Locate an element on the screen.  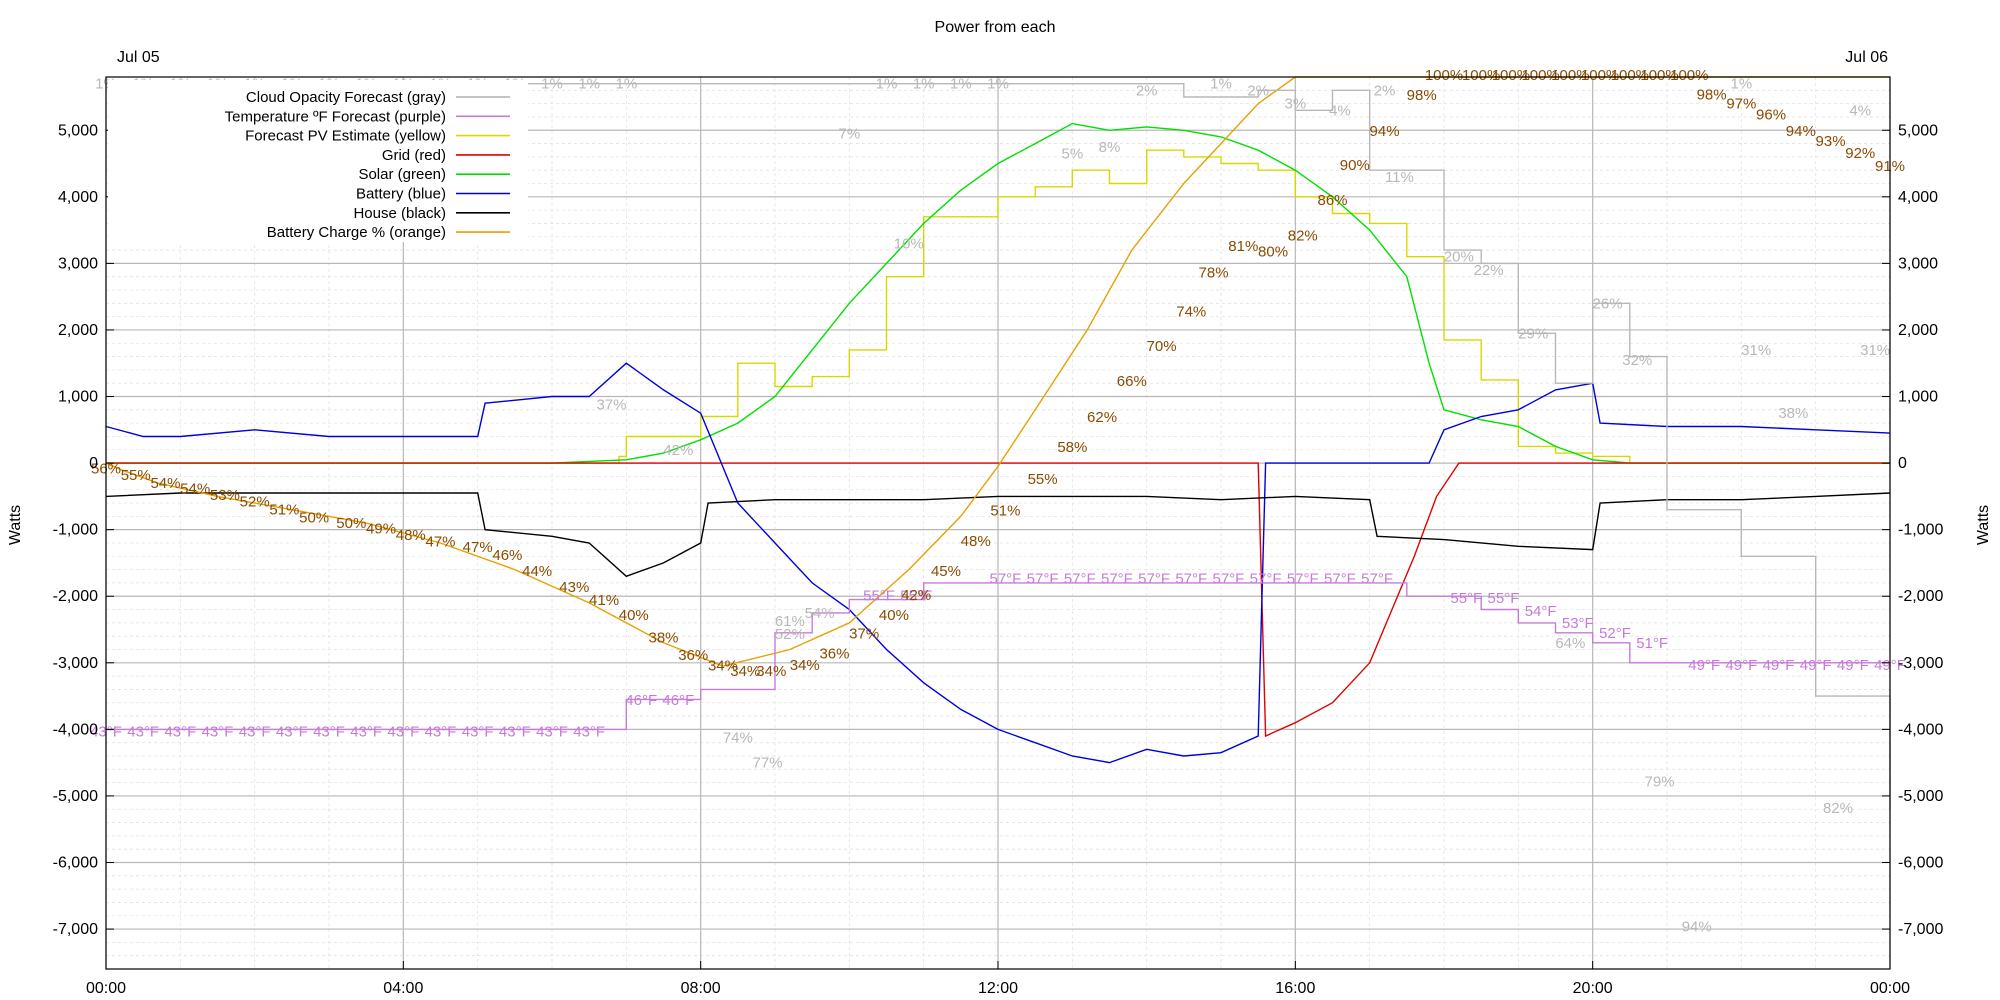
date-start-label: Jul 05 is located at coordinates (138, 57).